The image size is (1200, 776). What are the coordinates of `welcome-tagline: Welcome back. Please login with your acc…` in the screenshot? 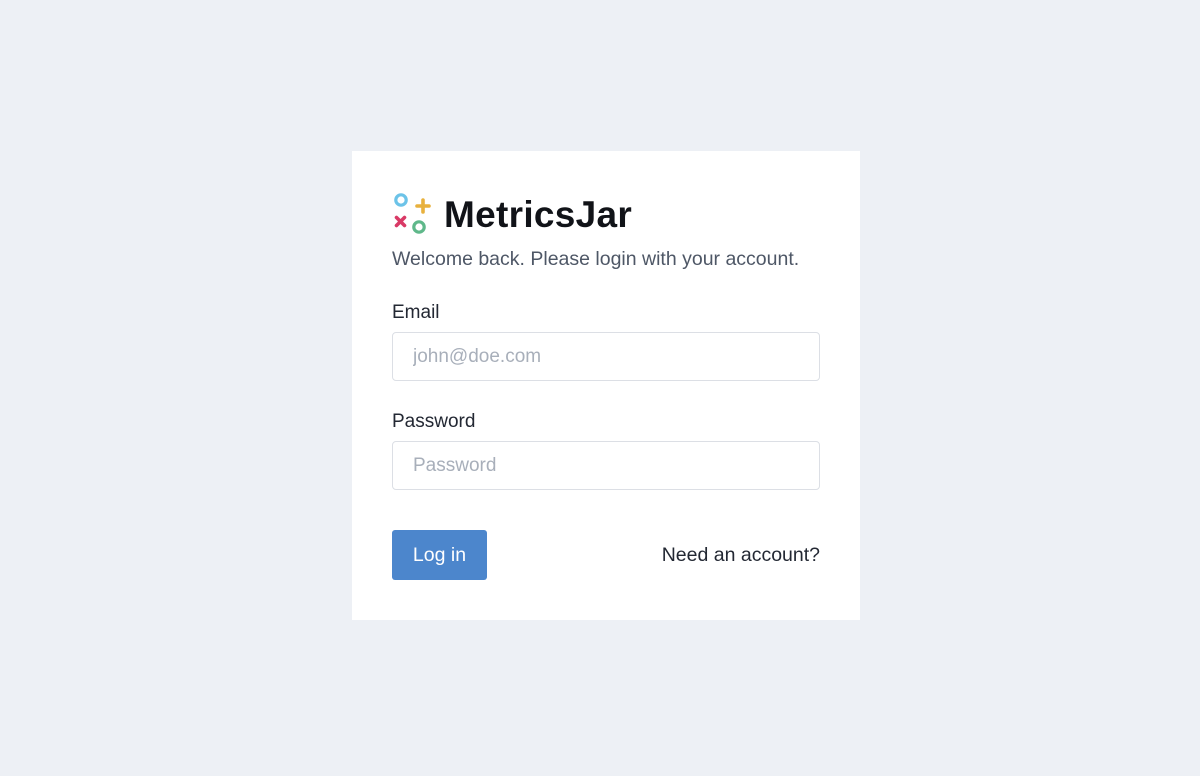 It's located at (596, 259).